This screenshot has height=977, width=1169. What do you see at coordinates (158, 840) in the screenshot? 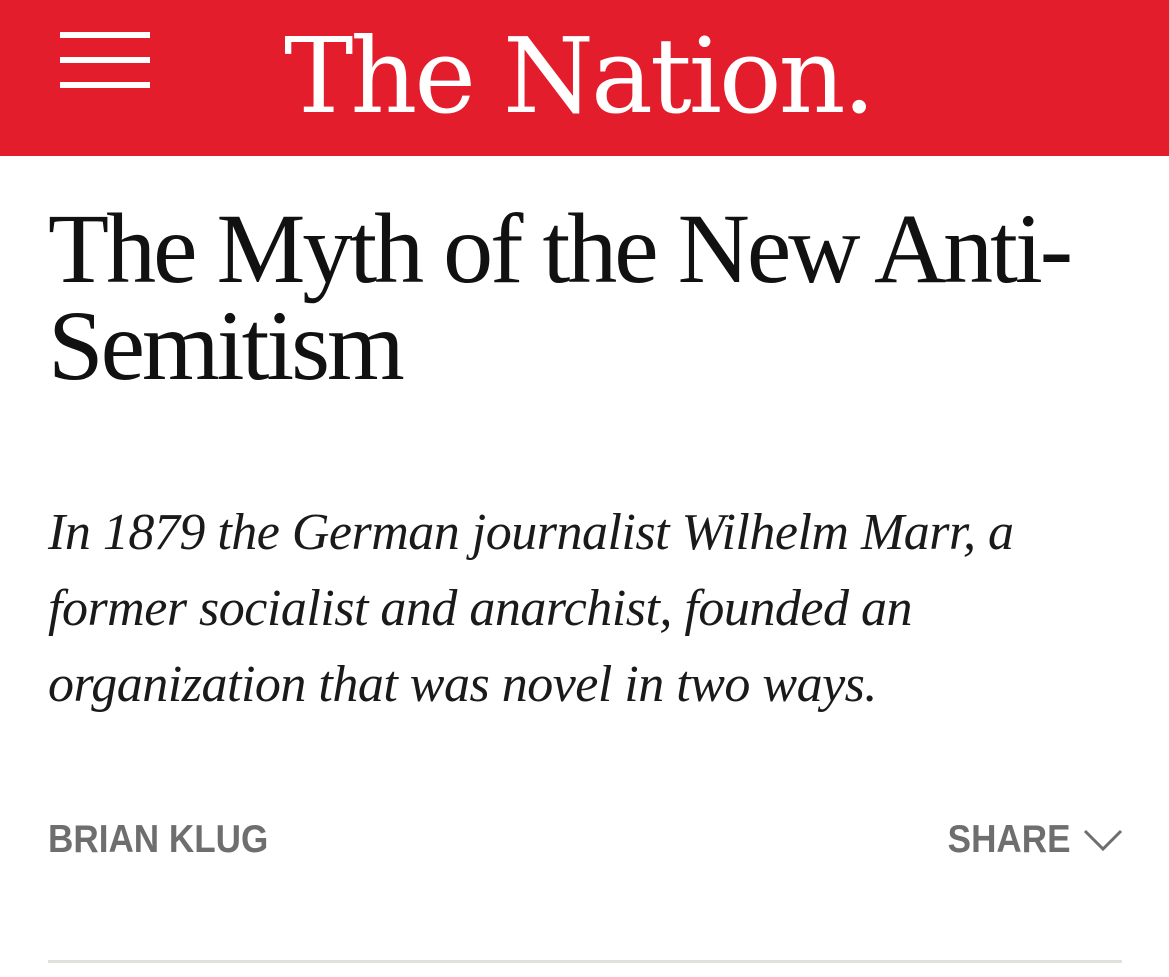
I see `author-byline: BRIAN KLUG` at bounding box center [158, 840].